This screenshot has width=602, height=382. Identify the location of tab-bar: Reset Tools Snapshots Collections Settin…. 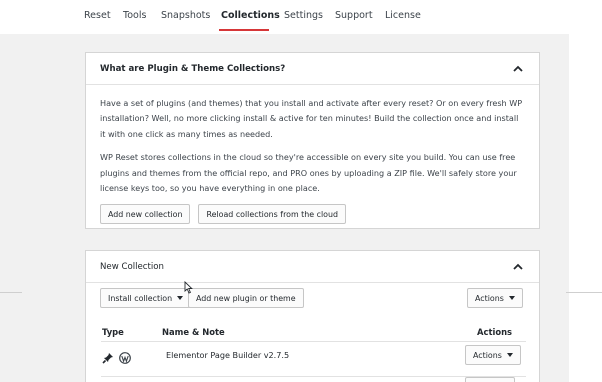
(284, 17).